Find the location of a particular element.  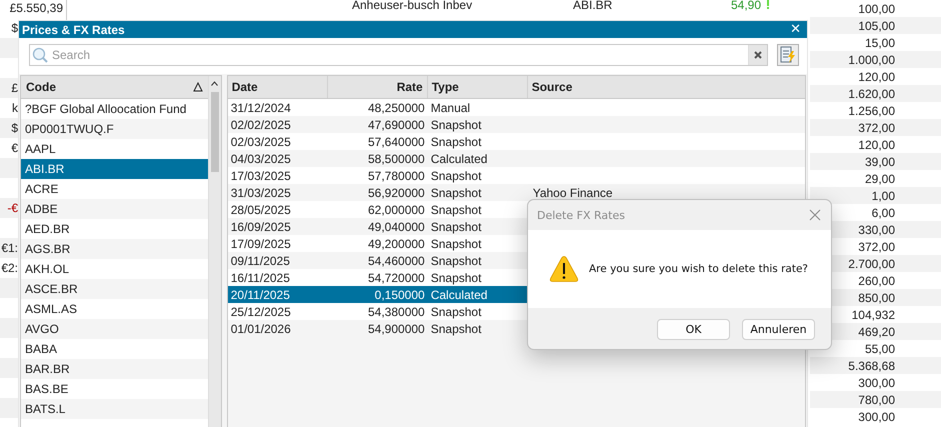

table-cell: 105,00 is located at coordinates (876, 25).